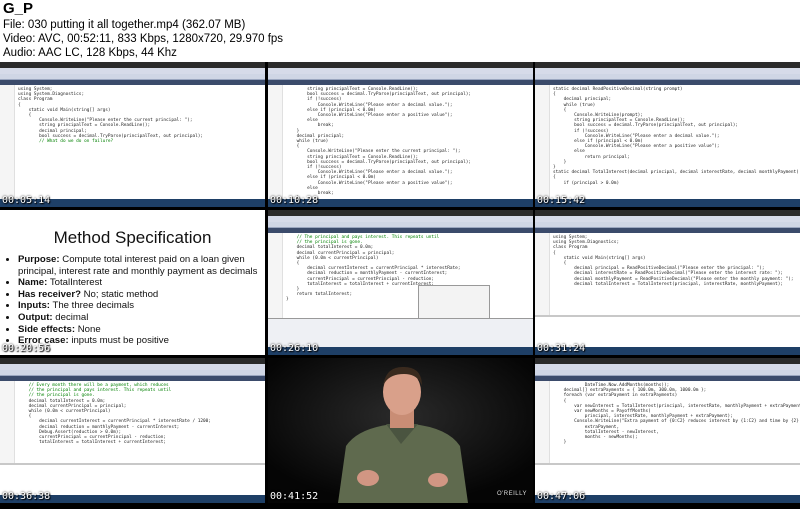  I want to click on thumbnail-8-presenter: O'REILLY 00:41:52, so click(400, 430).